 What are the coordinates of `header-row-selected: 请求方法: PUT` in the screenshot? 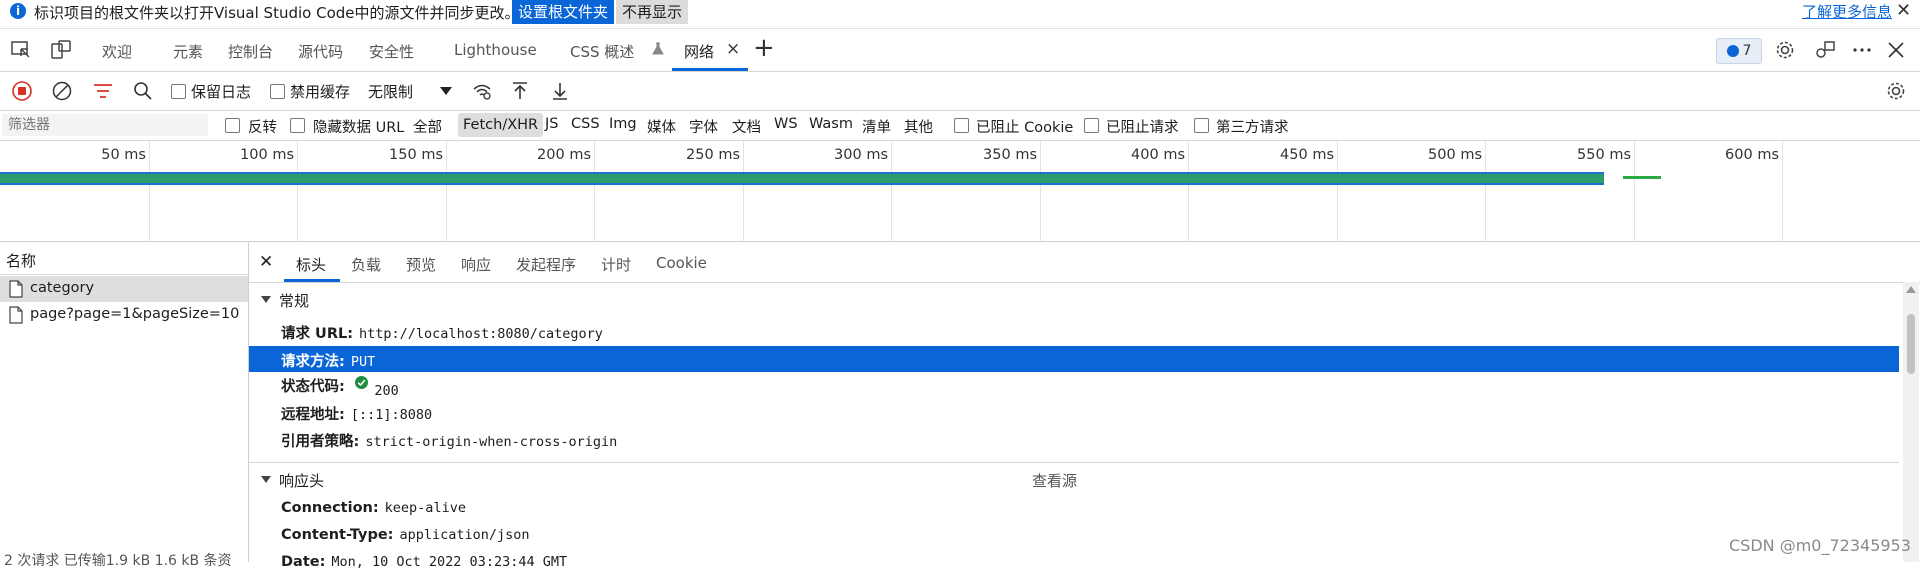 It's located at (1074, 359).